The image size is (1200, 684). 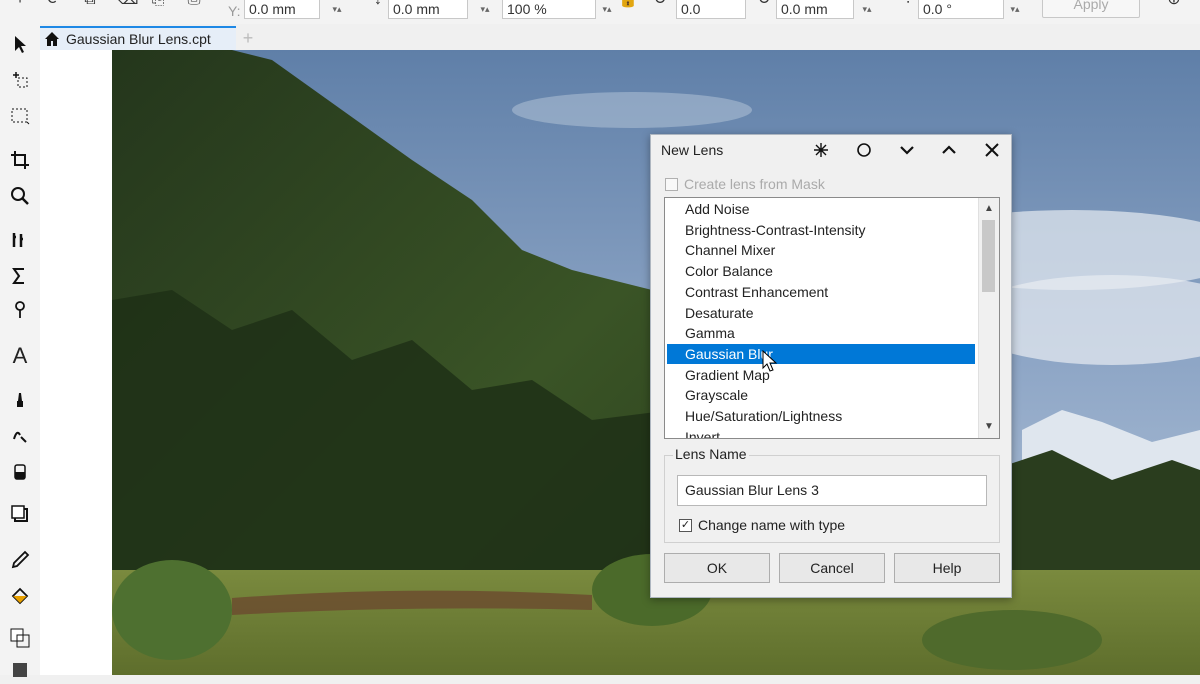 What do you see at coordinates (485, 9) in the screenshot?
I see `y-spinner: ▾▴` at bounding box center [485, 9].